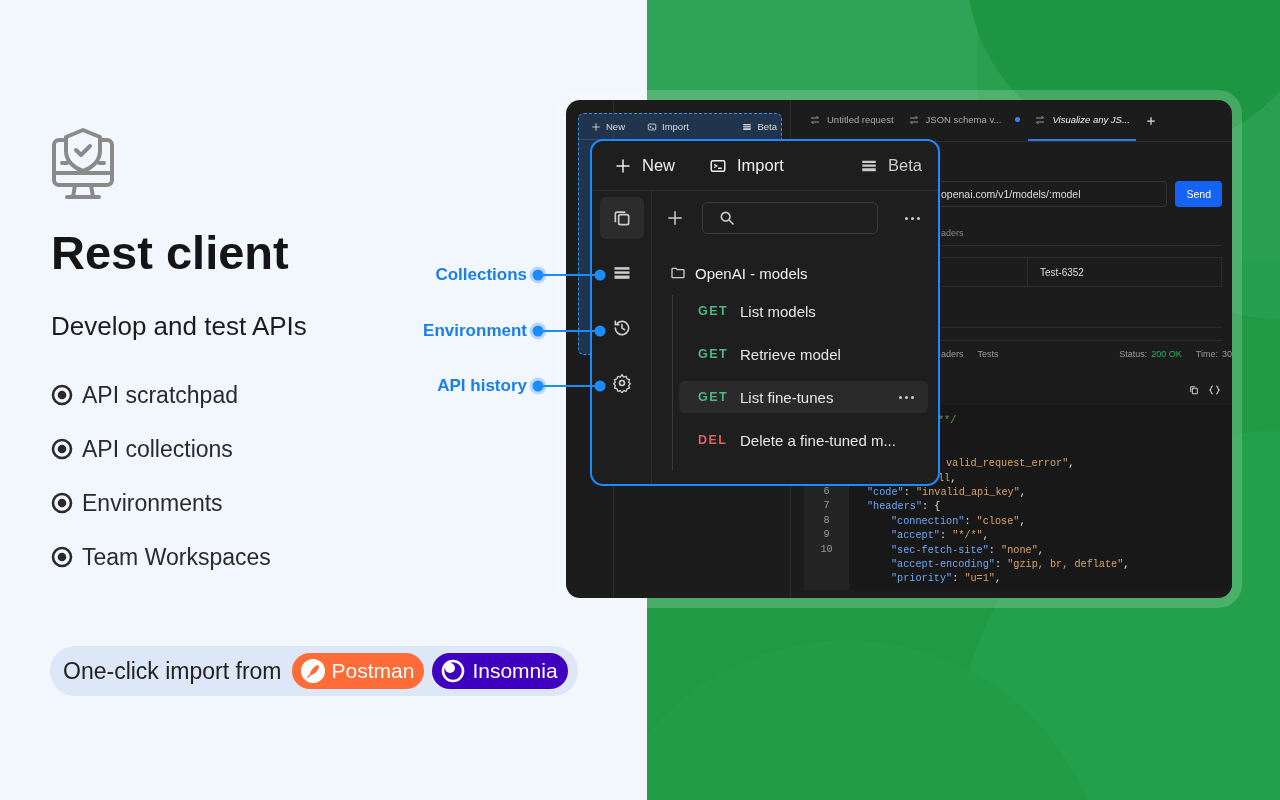  I want to click on import-label: One-click import from, so click(172, 671).